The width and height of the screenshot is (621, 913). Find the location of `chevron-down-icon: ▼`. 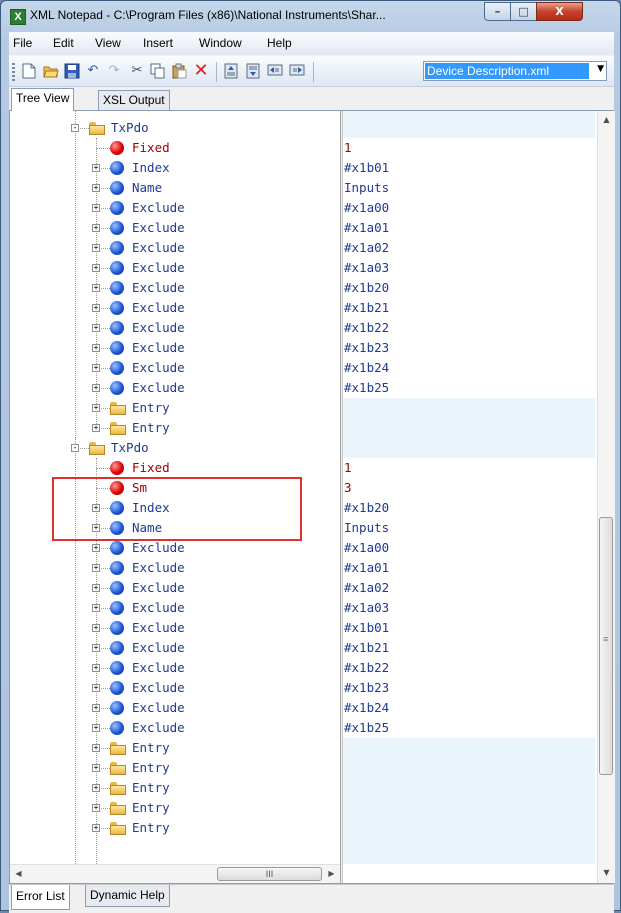

chevron-down-icon: ▼ is located at coordinates (600, 69).